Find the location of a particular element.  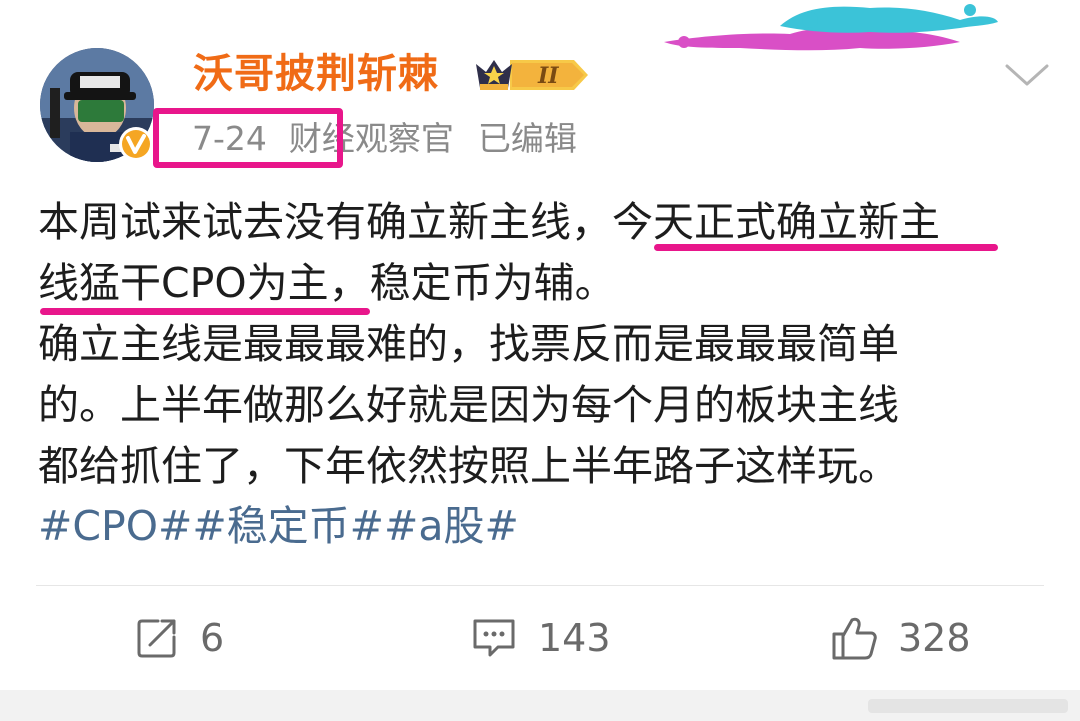

like-button: 328 is located at coordinates (900, 638).